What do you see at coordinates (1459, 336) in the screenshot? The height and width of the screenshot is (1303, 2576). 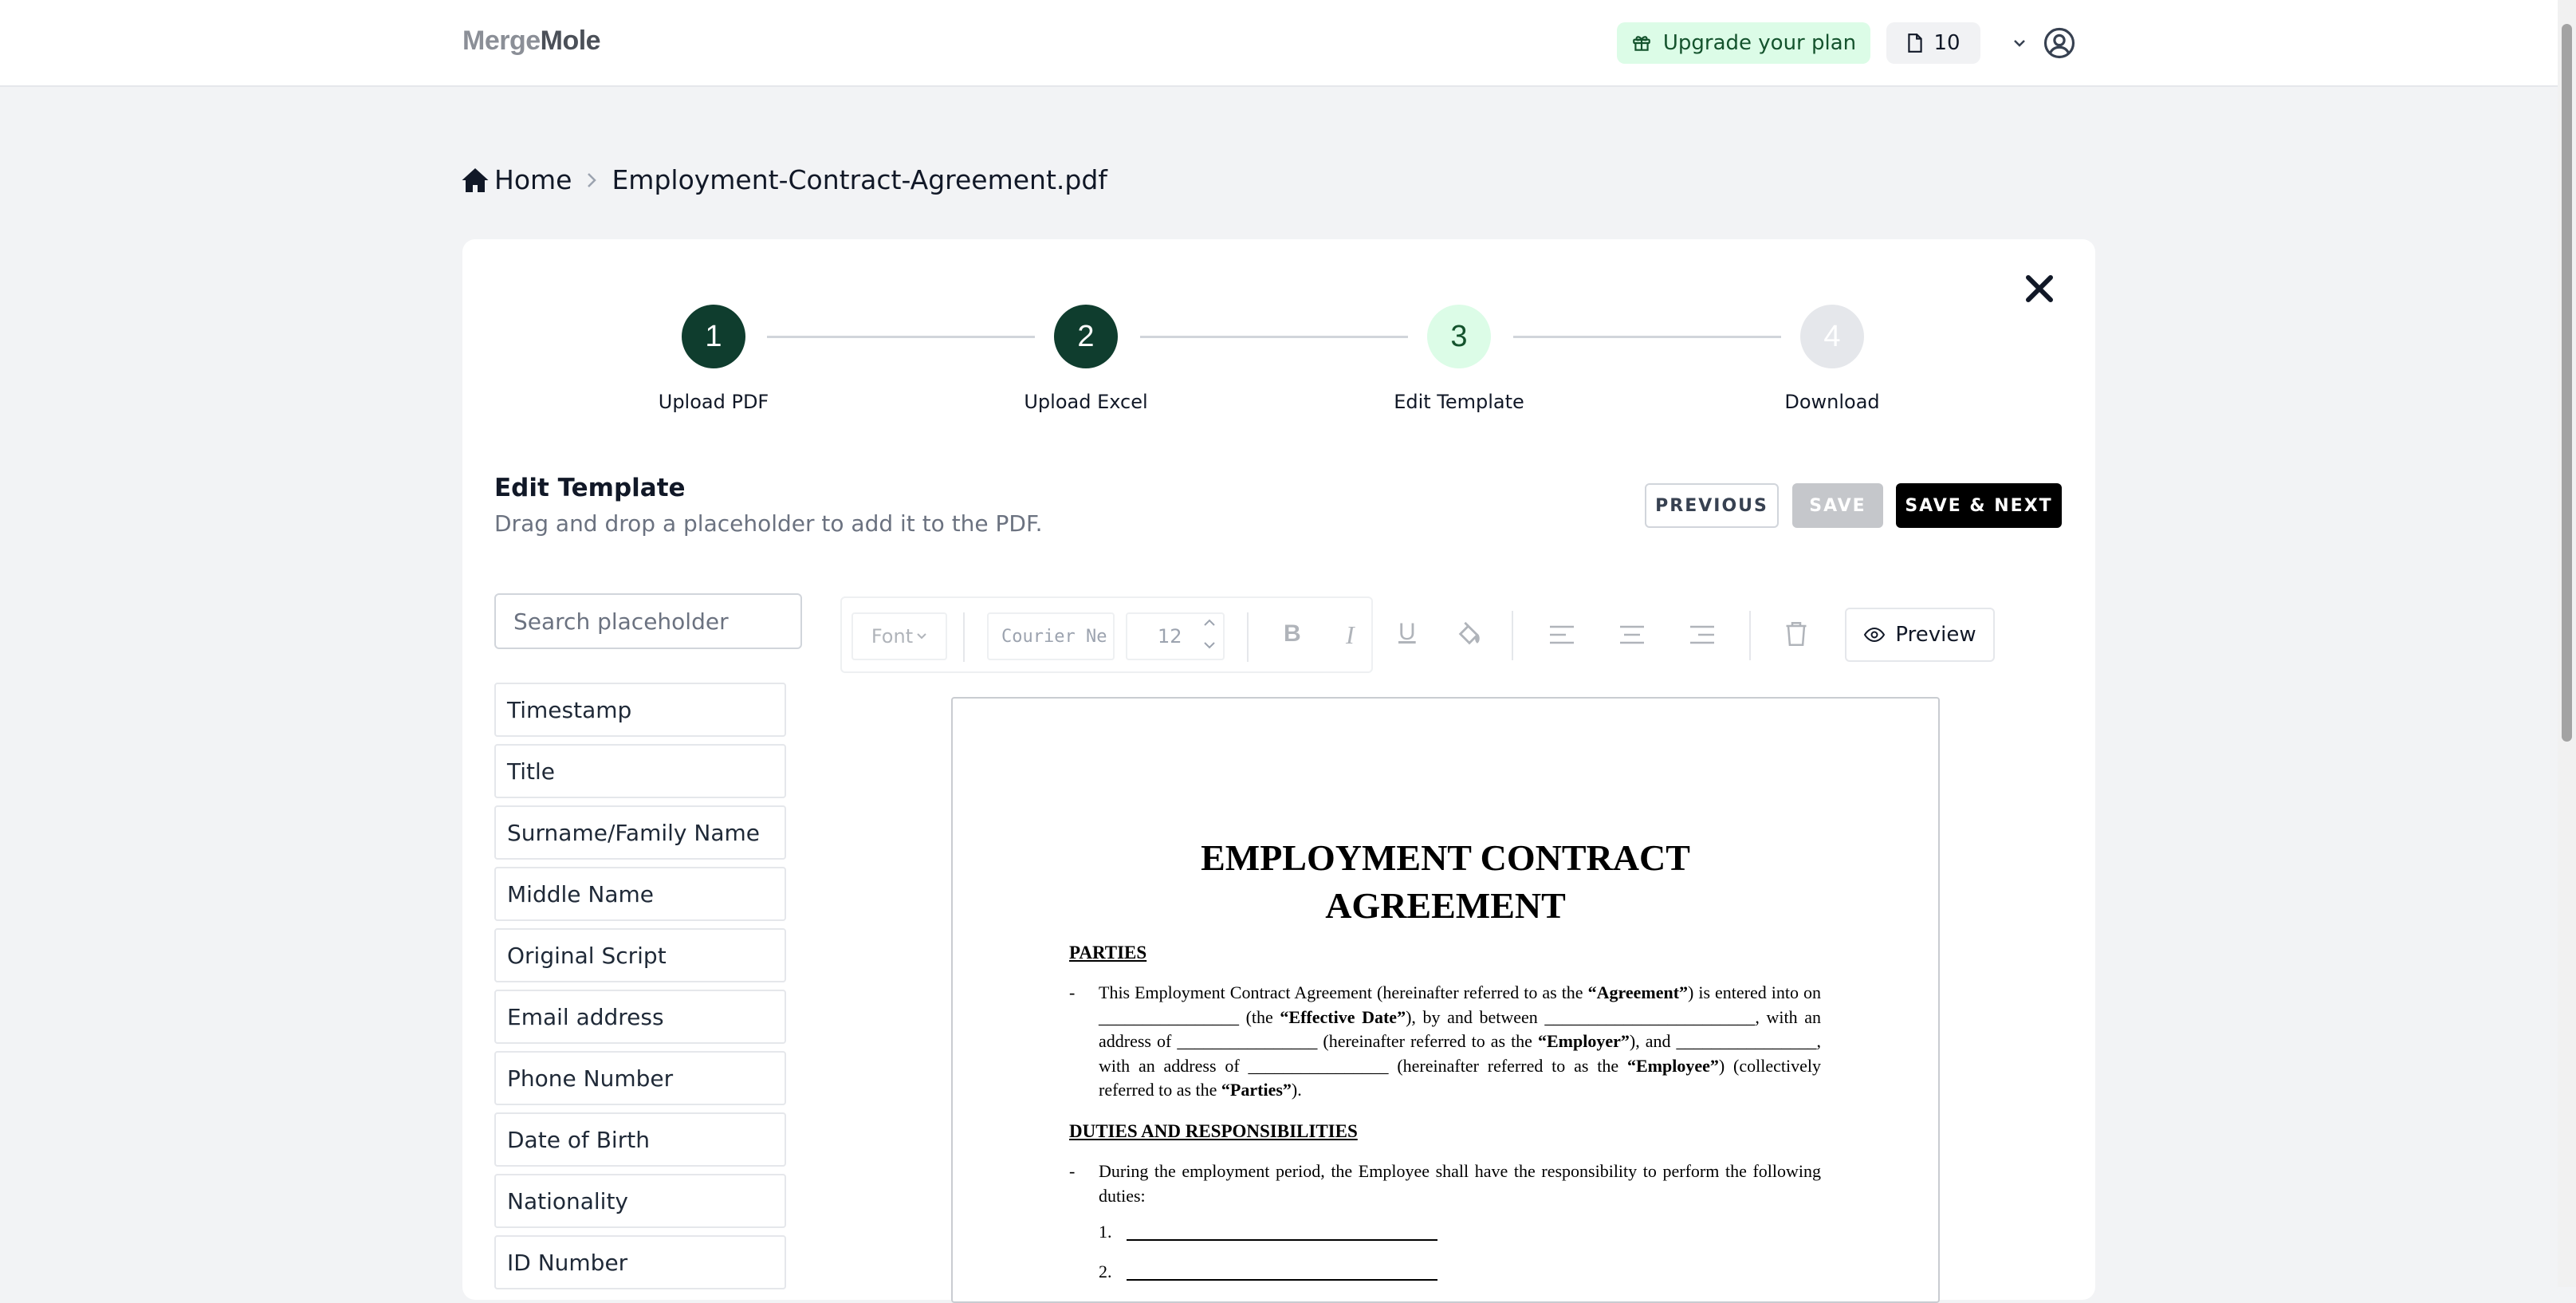 I see `step-3-circle: 3` at bounding box center [1459, 336].